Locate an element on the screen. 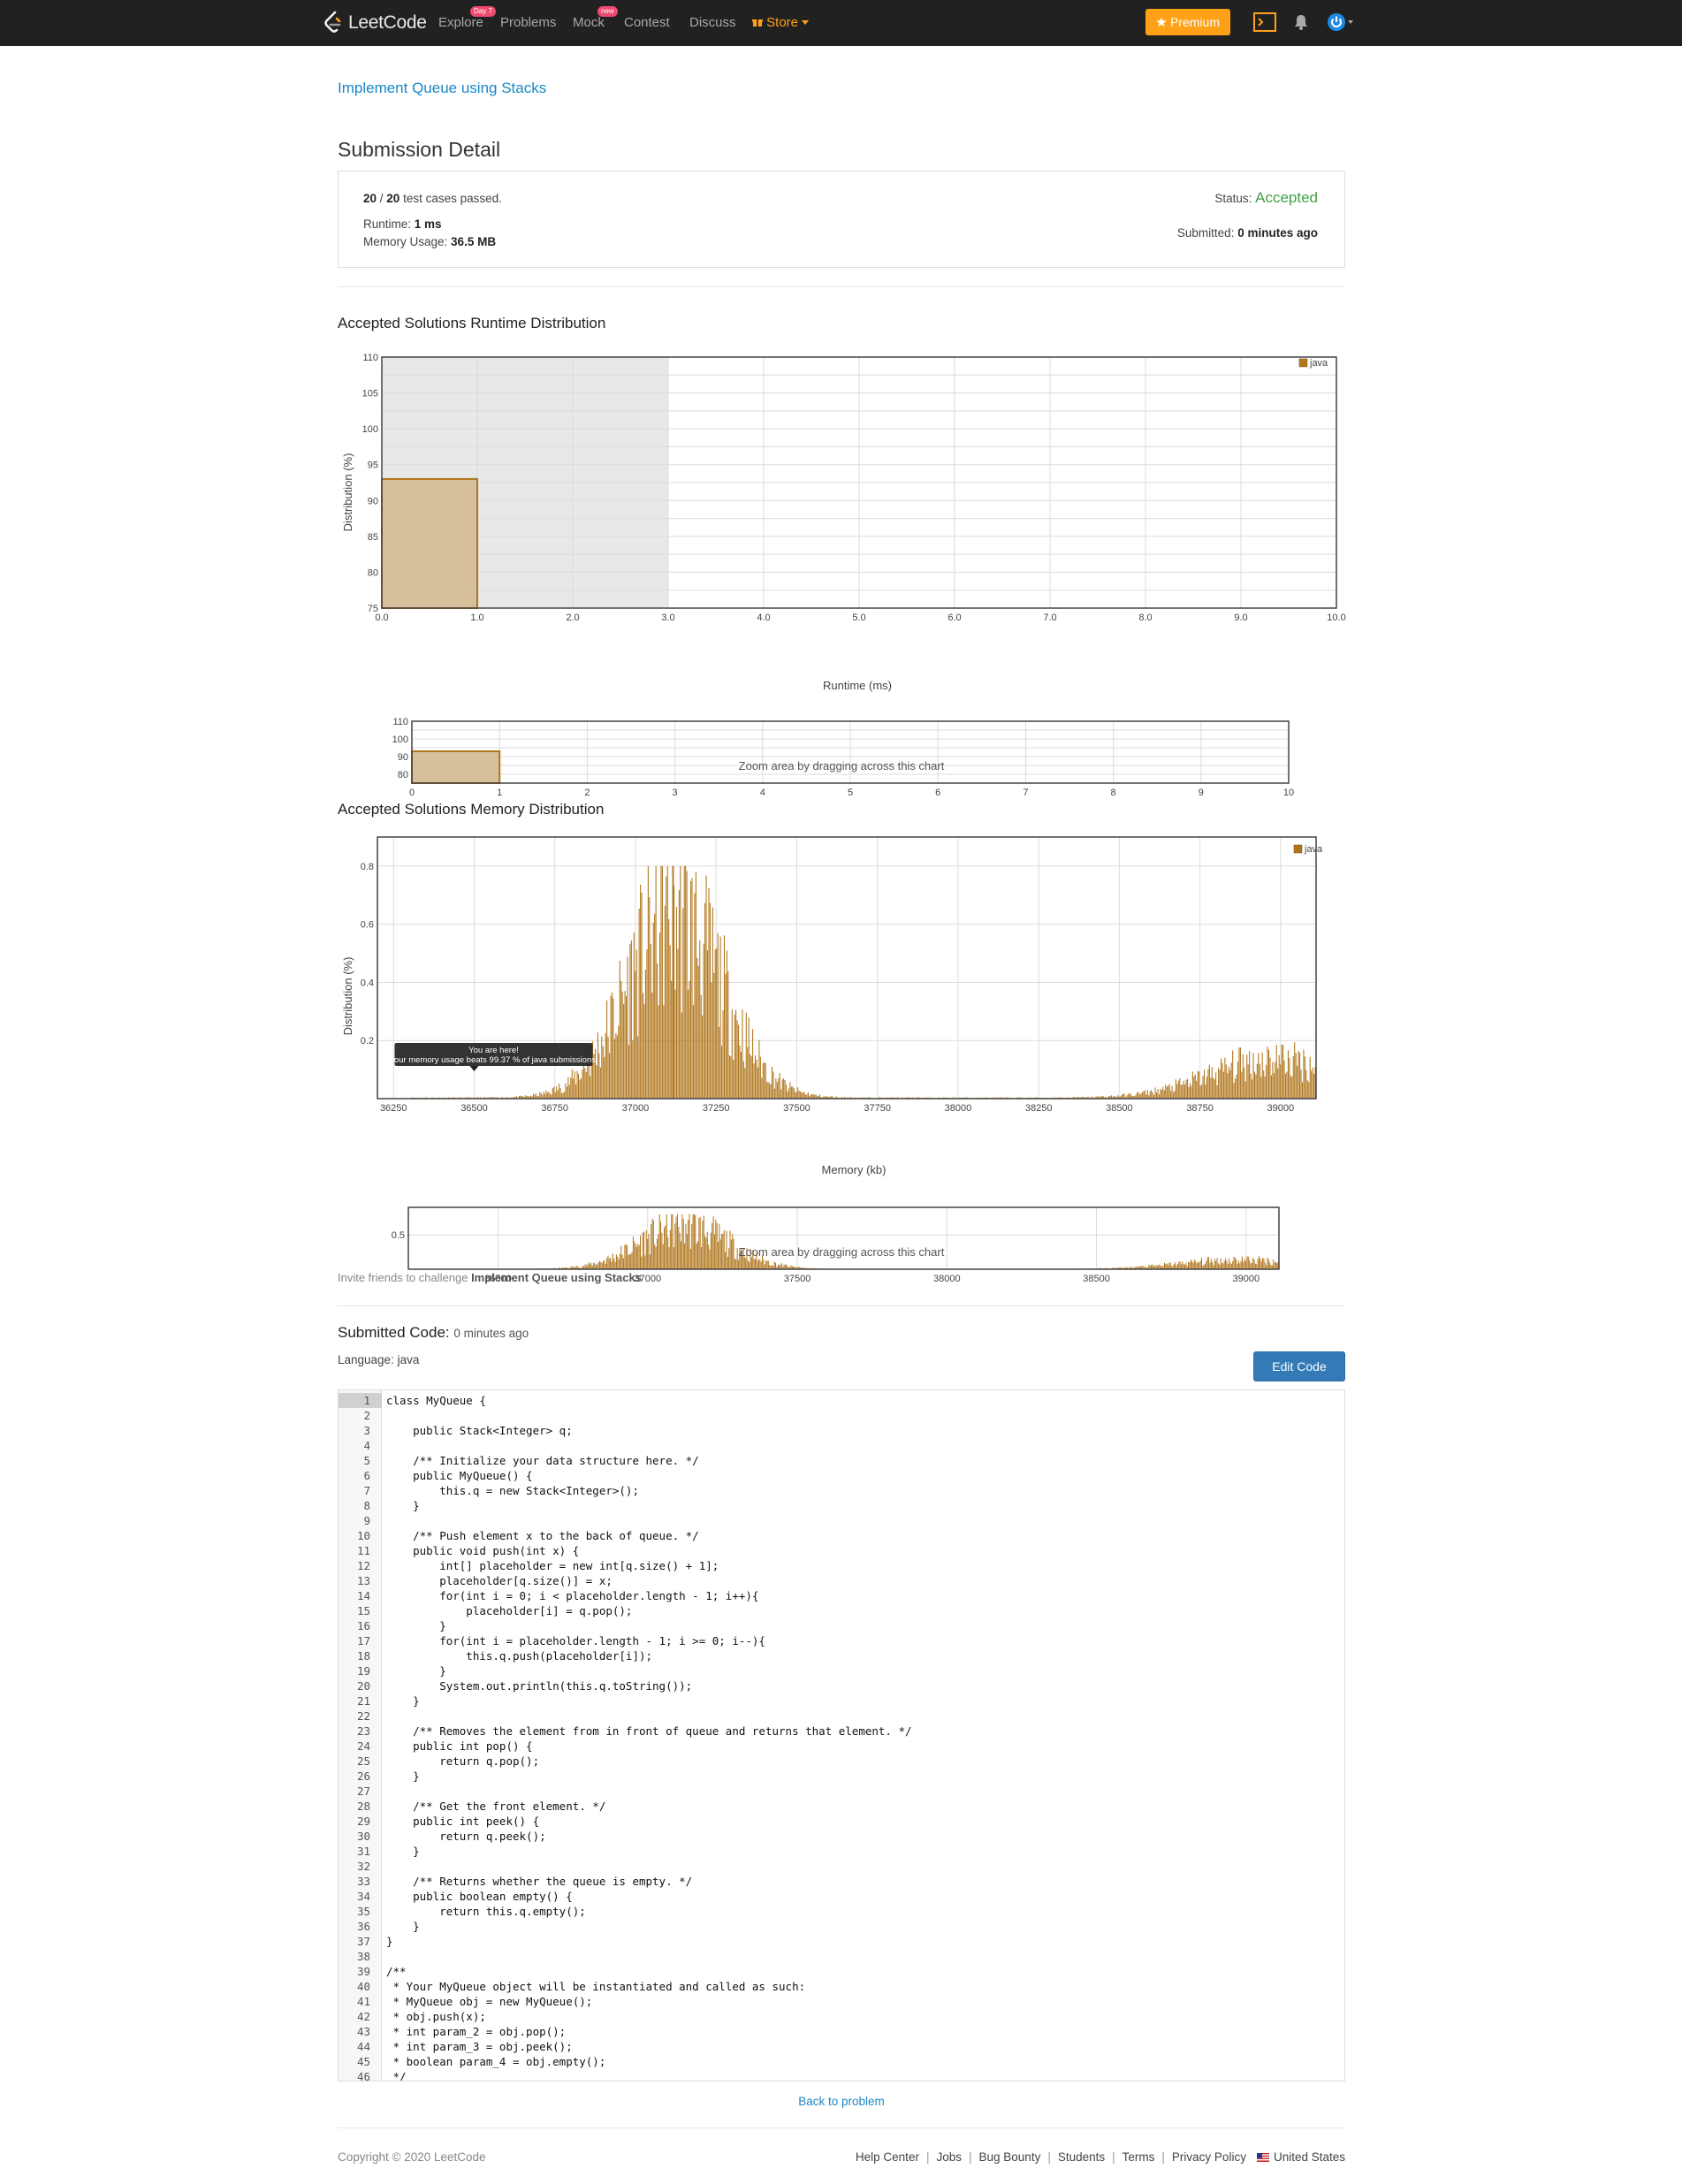 The image size is (1682, 2184). footer-link-privacy: Privacy Policy is located at coordinates (1209, 2157).